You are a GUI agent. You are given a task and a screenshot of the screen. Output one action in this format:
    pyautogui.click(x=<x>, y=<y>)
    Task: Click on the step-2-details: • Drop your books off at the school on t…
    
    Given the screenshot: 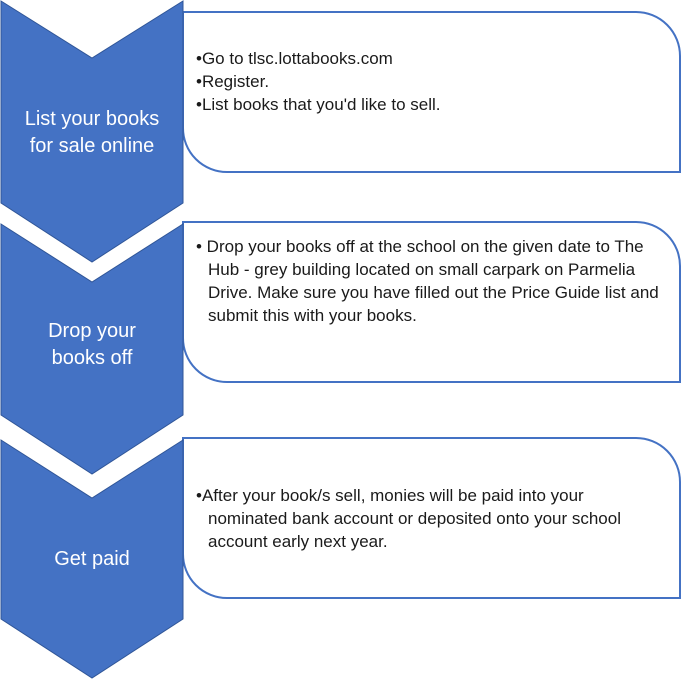 What is the action you would take?
    pyautogui.click(x=435, y=281)
    